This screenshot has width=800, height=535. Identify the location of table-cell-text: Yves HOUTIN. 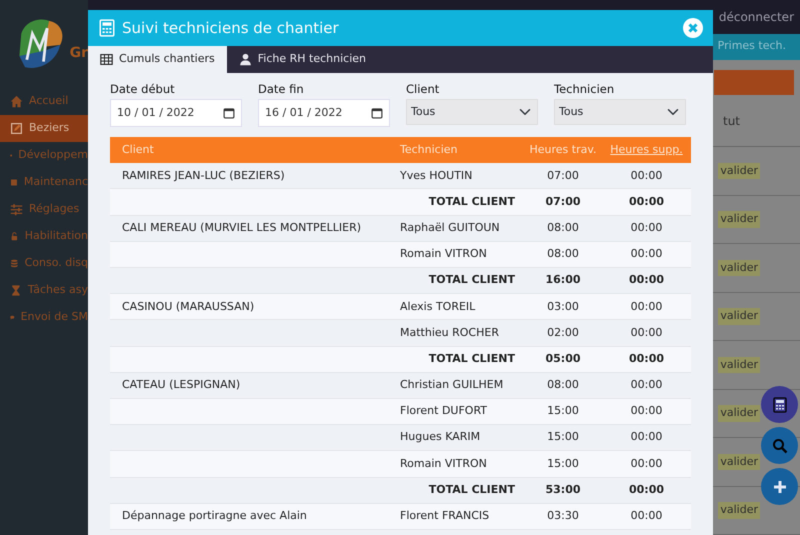
(436, 176).